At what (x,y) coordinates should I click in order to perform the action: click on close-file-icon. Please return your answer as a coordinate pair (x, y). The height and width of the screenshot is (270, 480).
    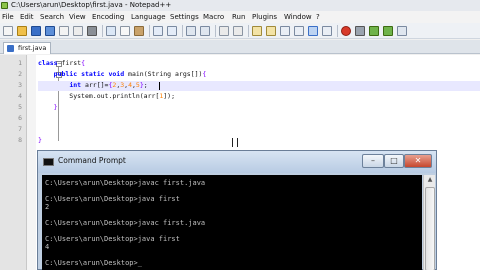
    Looking at the image, I should click on (64, 31).